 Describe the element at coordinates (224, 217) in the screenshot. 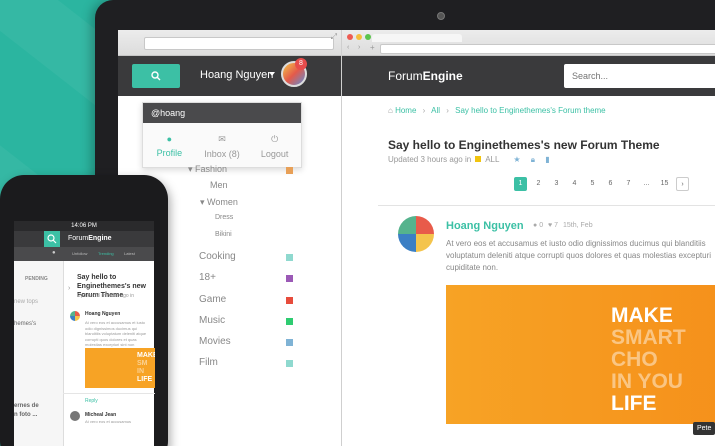

I see `category-dress: Dress` at that location.